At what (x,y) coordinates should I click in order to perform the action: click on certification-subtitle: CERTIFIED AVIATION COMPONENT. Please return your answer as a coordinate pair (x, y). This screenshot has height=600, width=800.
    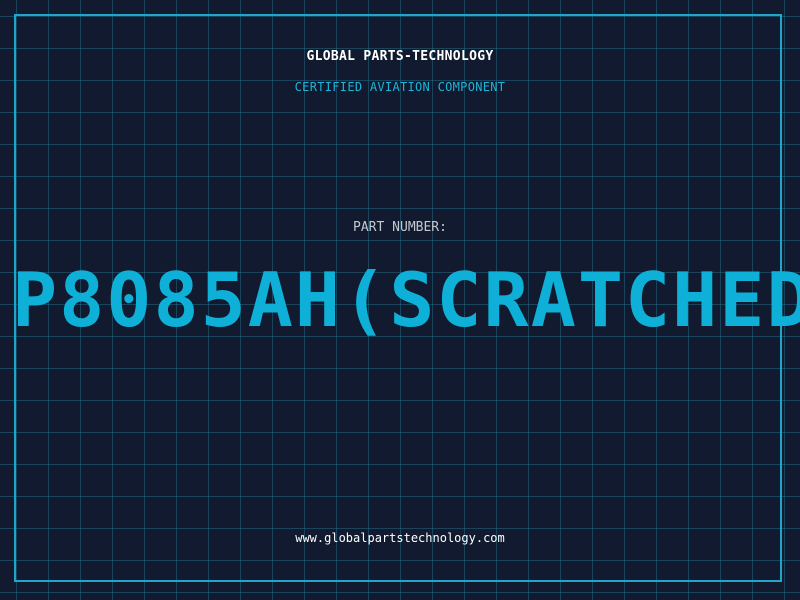
    Looking at the image, I should click on (400, 87).